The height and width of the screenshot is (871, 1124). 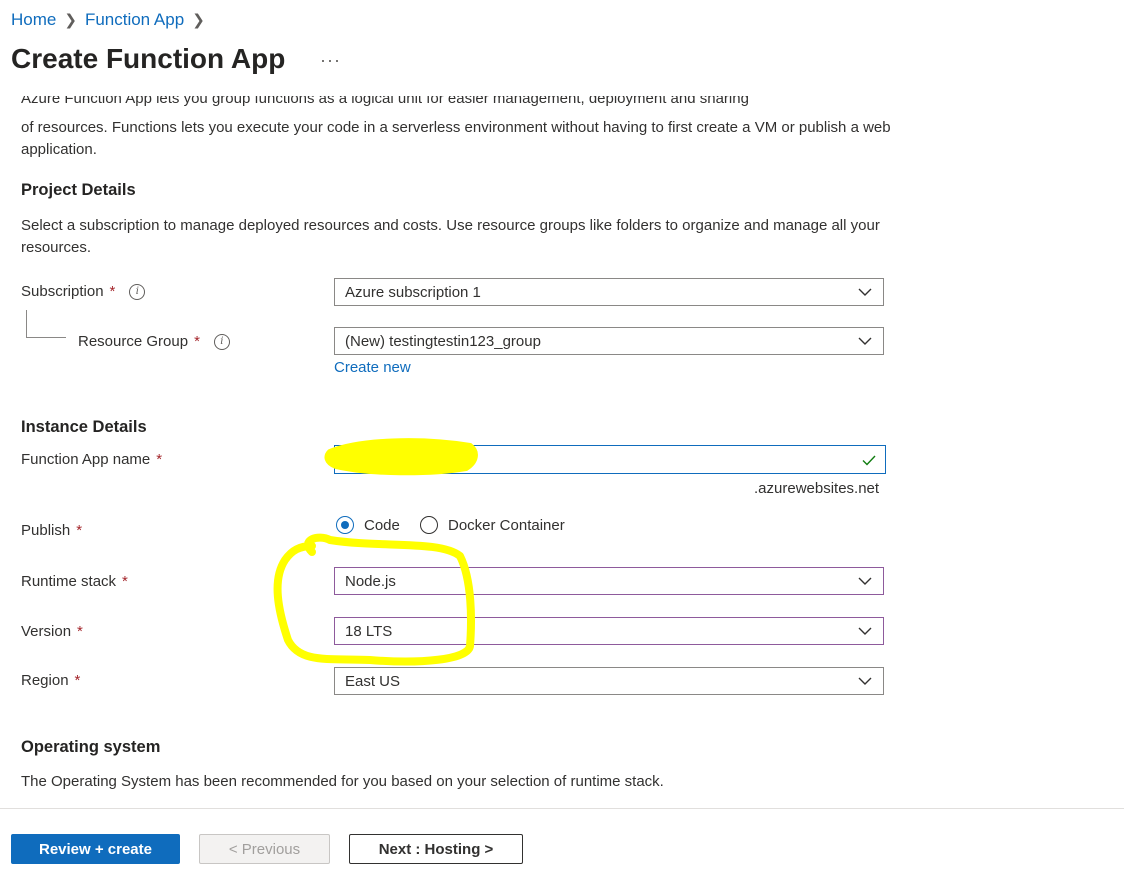 I want to click on checkmark-icon, so click(x=869, y=460).